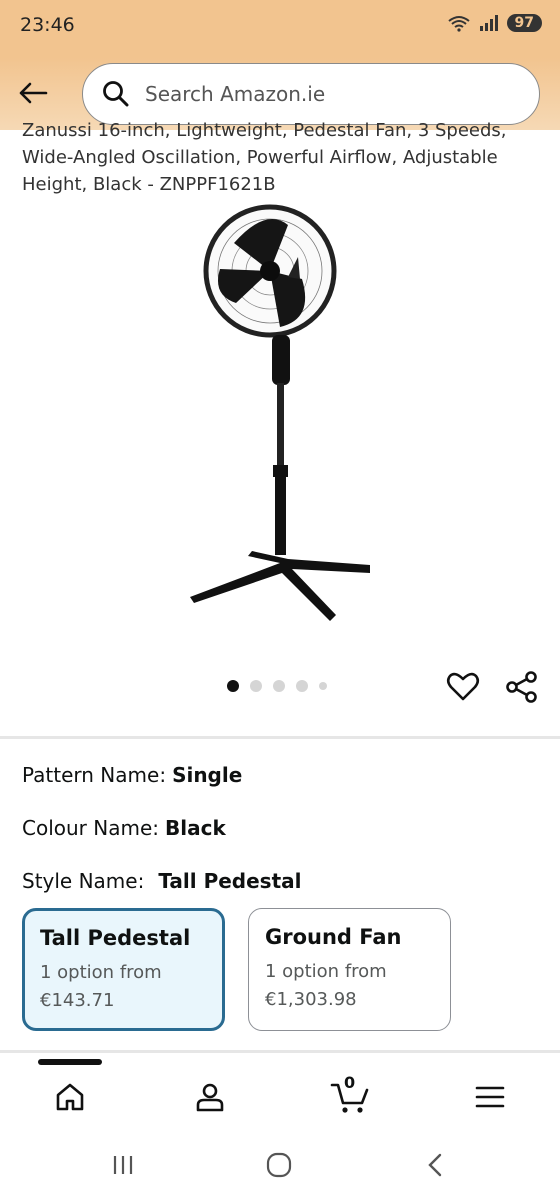 This screenshot has height=1200, width=560. I want to click on fan-motor, so click(281, 360).